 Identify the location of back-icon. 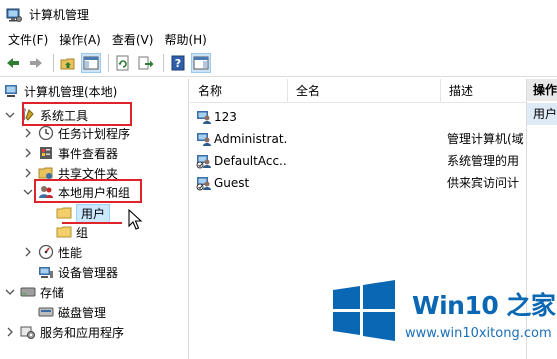
(13, 63).